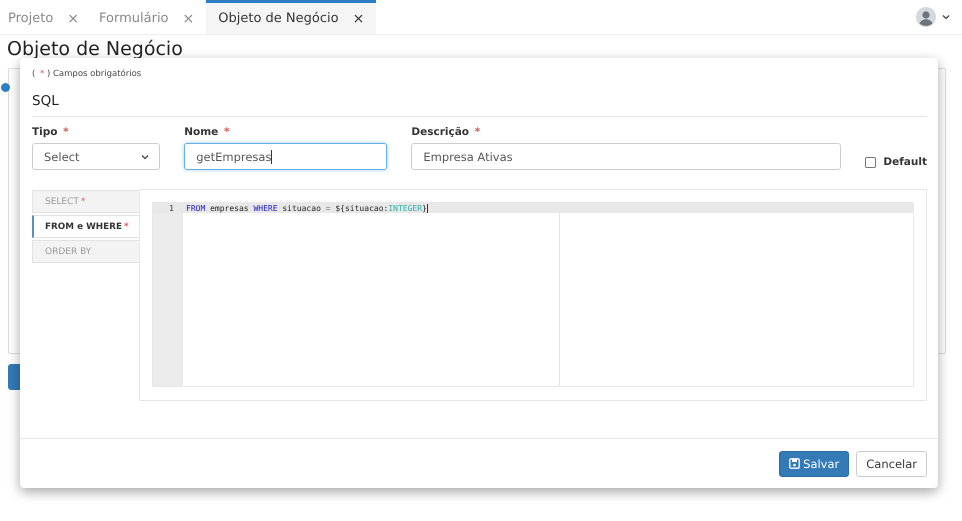  What do you see at coordinates (85, 226) in the screenshot?
I see `sql-section-tab: FROM e WHERE *` at bounding box center [85, 226].